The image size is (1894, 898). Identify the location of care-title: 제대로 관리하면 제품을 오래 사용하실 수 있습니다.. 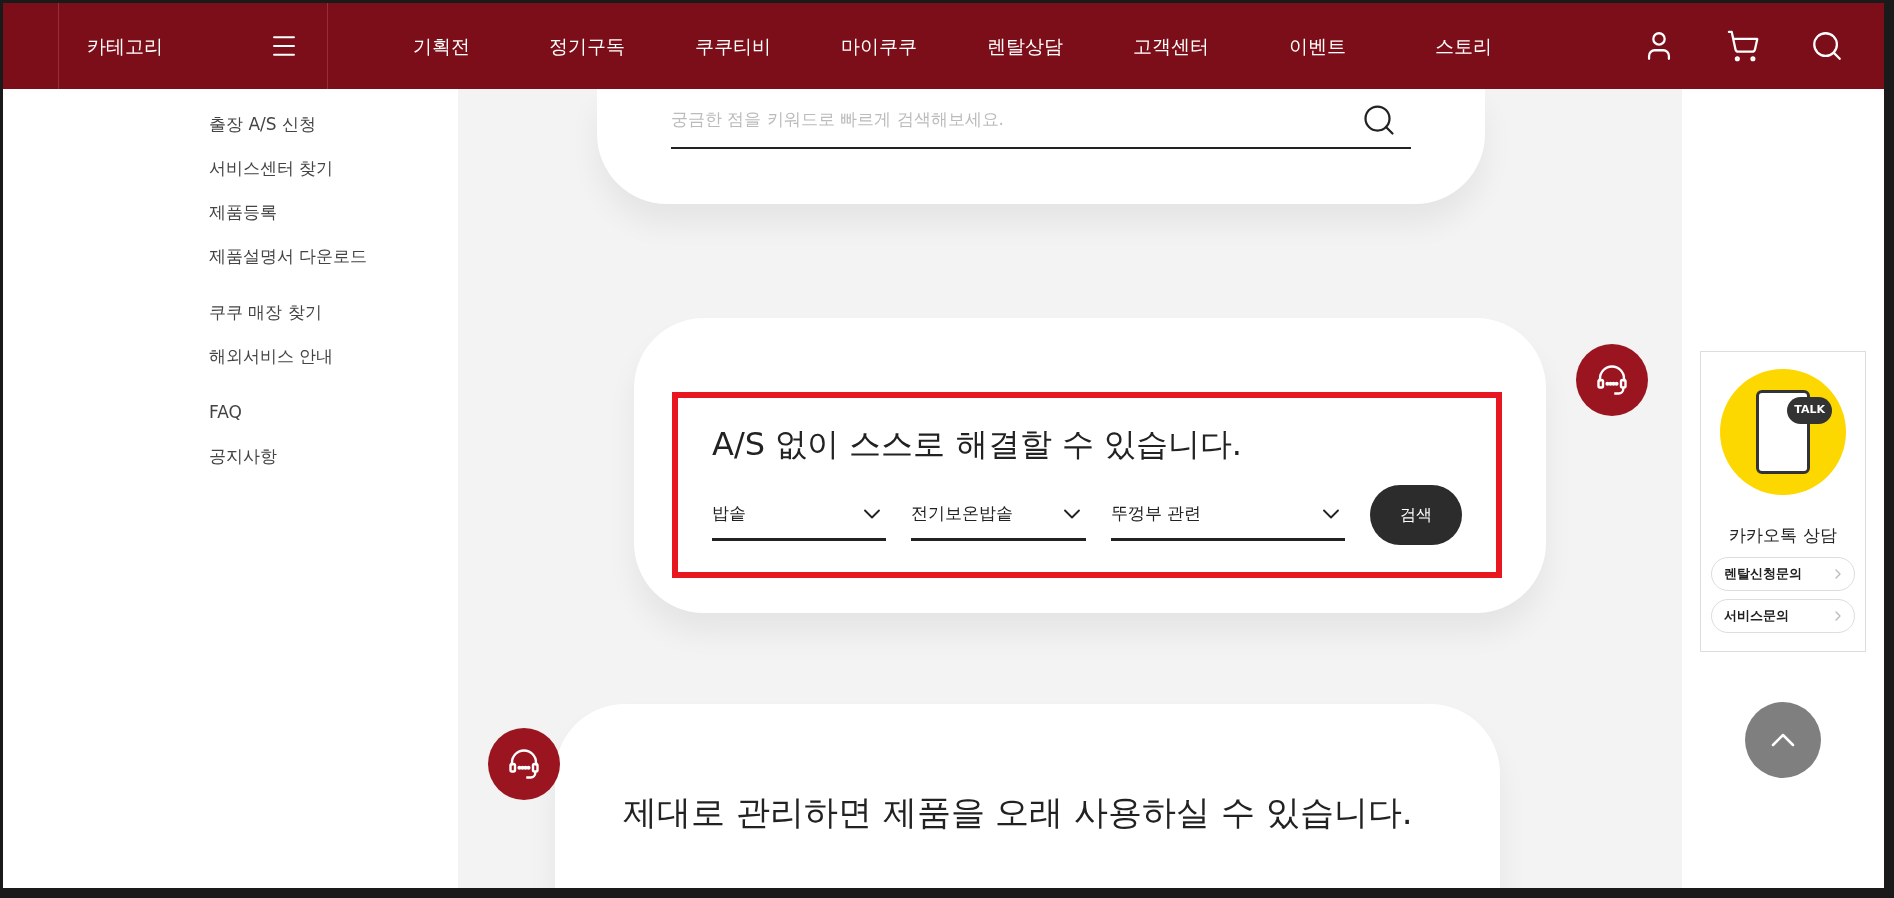
(1018, 812).